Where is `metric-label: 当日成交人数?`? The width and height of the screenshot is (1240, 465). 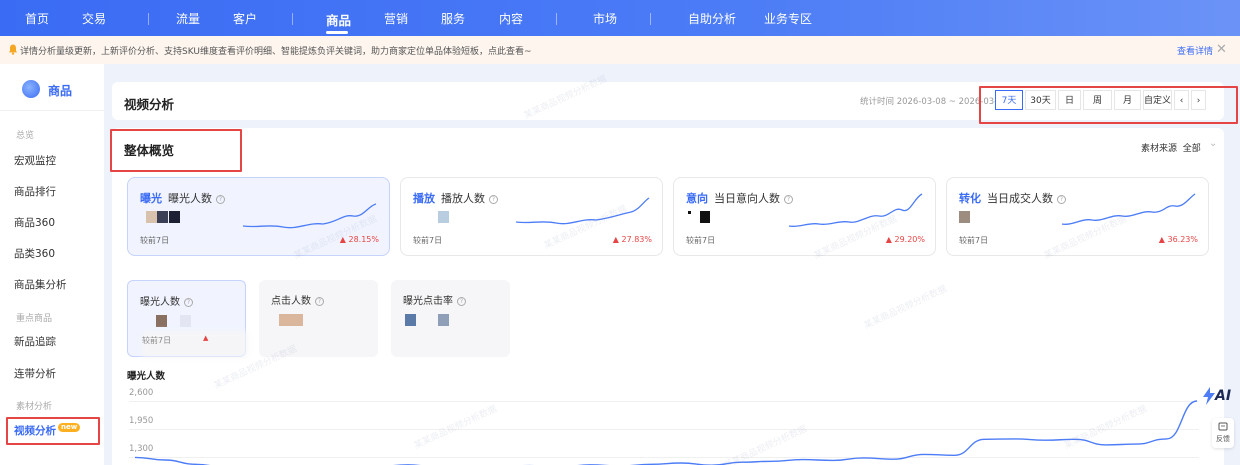 metric-label: 当日成交人数? is located at coordinates (1026, 198).